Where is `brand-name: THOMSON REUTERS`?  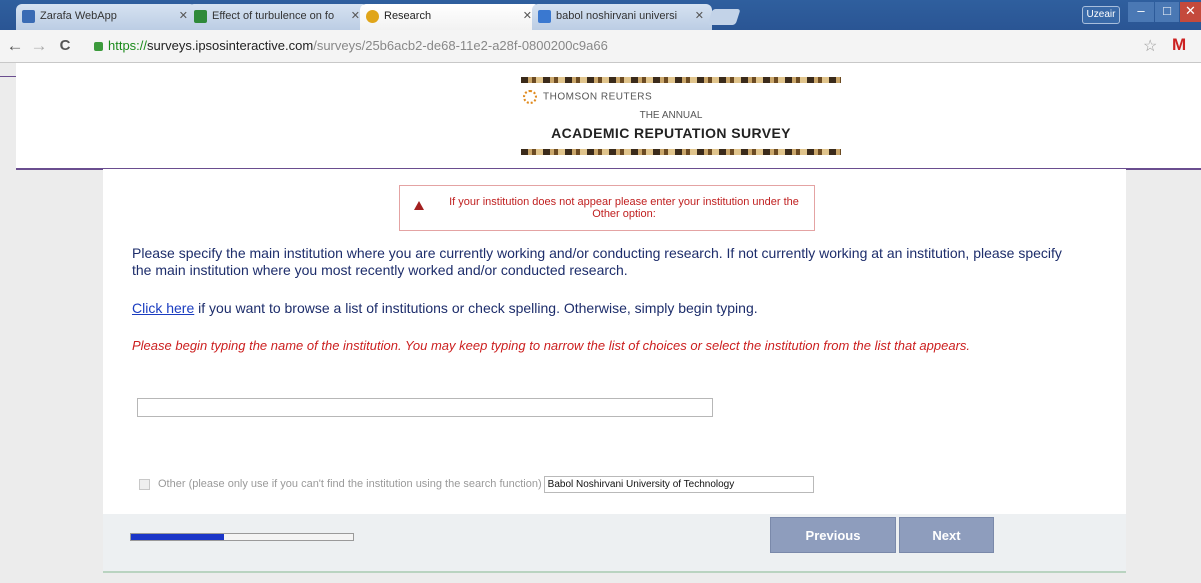
brand-name: THOMSON REUTERS is located at coordinates (598, 97).